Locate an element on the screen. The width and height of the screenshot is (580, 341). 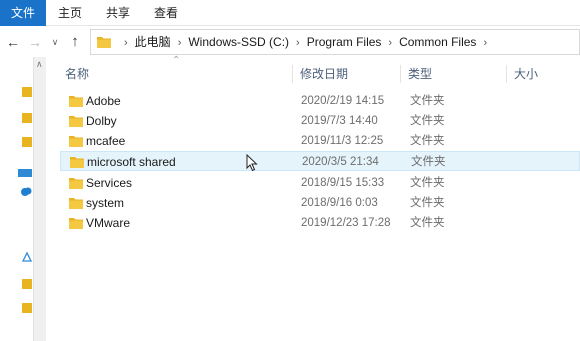
arrow-up-icon: ↑ is located at coordinates (75, 41).